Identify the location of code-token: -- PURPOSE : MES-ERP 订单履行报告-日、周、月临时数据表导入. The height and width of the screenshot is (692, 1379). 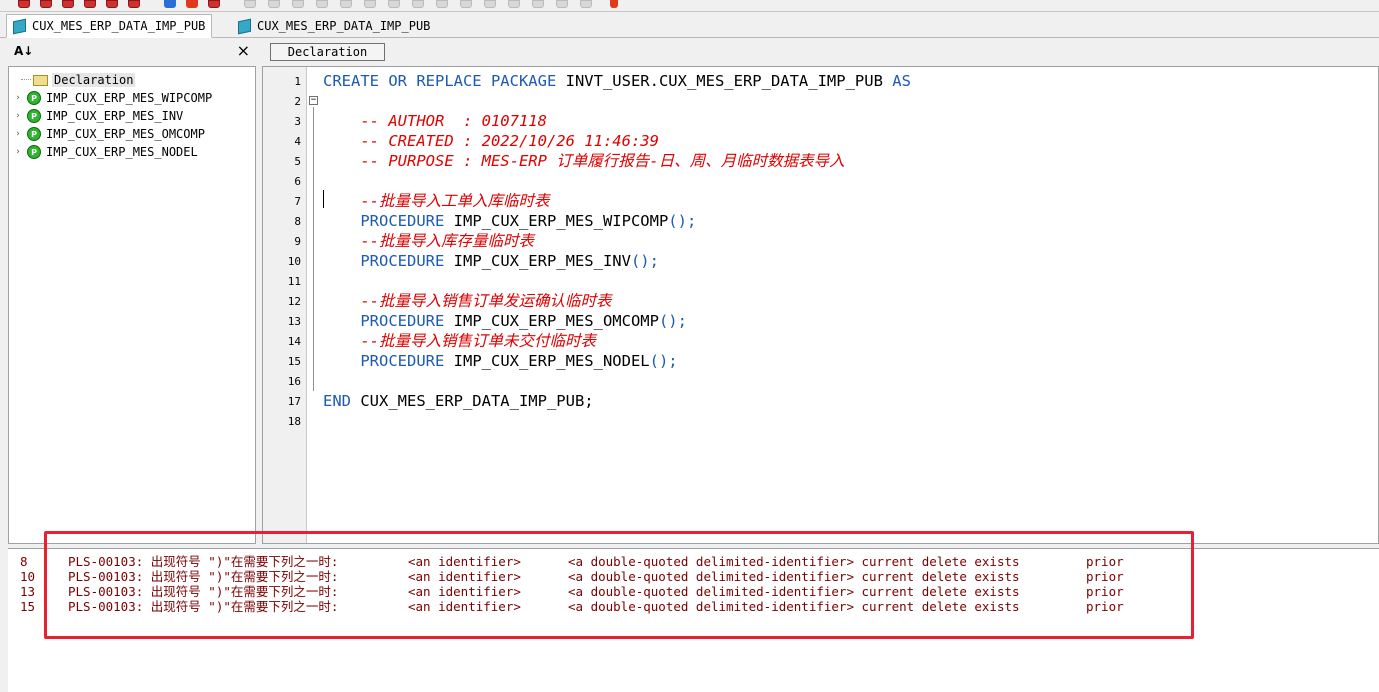
(584, 161).